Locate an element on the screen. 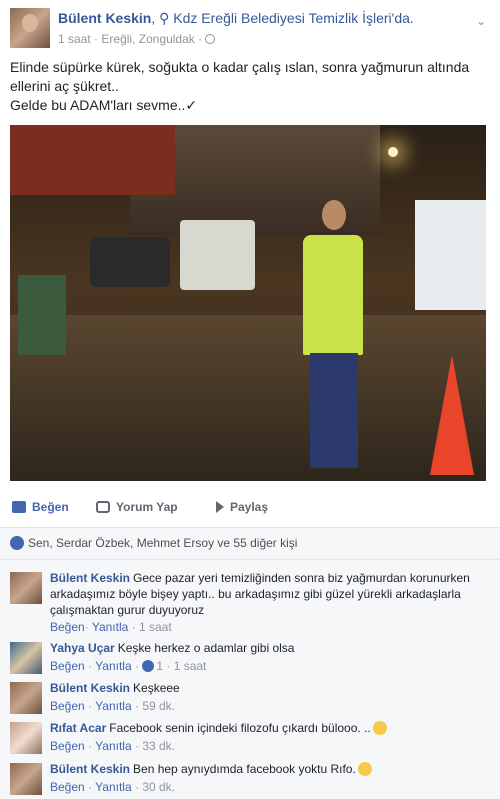 This screenshot has height=799, width=500. photo-car is located at coordinates (130, 262).